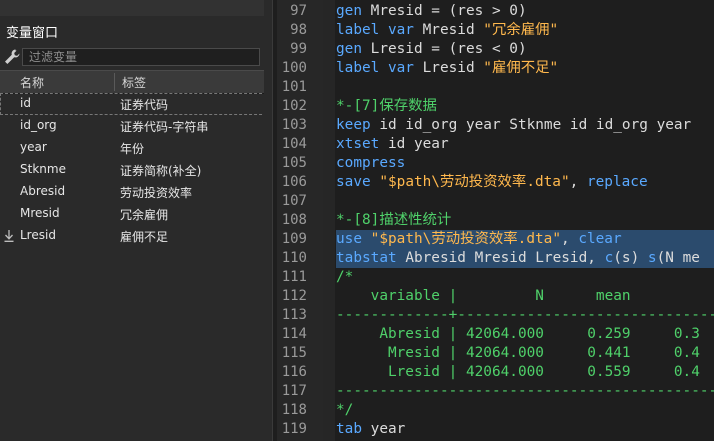  I want to click on variable-row: Abresid 劳动投资效率, so click(136, 192).